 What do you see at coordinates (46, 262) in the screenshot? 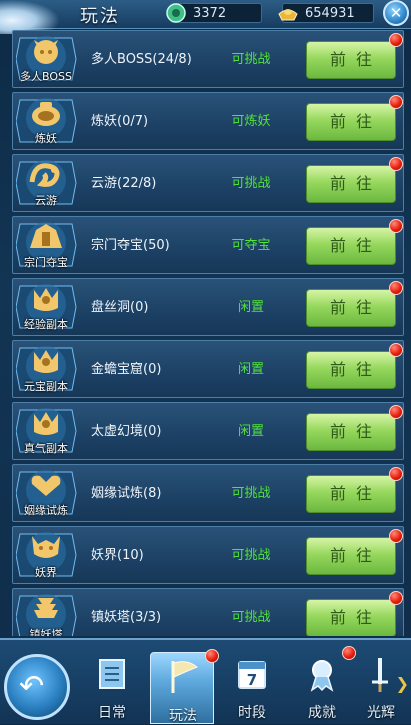
I see `emblem-label: 宗门夺宝` at bounding box center [46, 262].